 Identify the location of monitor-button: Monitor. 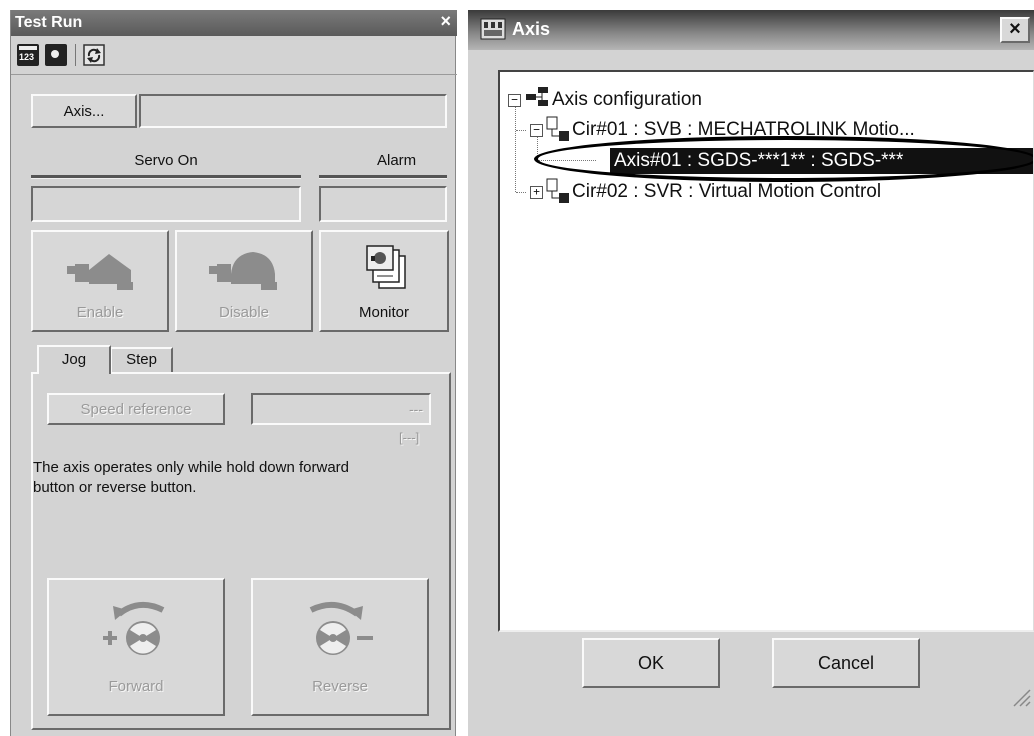
(384, 281).